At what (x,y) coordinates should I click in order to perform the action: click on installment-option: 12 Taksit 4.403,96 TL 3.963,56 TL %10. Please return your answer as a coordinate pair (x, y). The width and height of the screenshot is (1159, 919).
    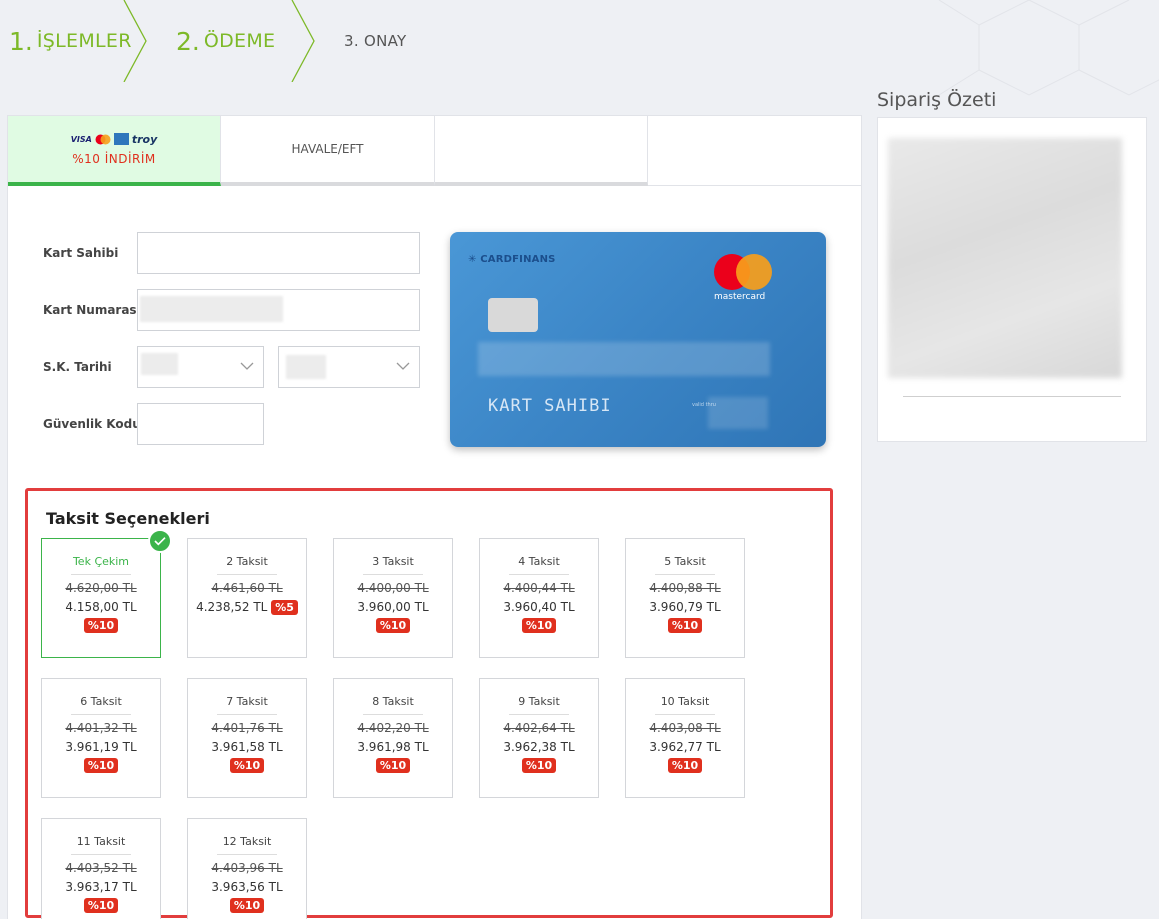
    Looking at the image, I should click on (247, 868).